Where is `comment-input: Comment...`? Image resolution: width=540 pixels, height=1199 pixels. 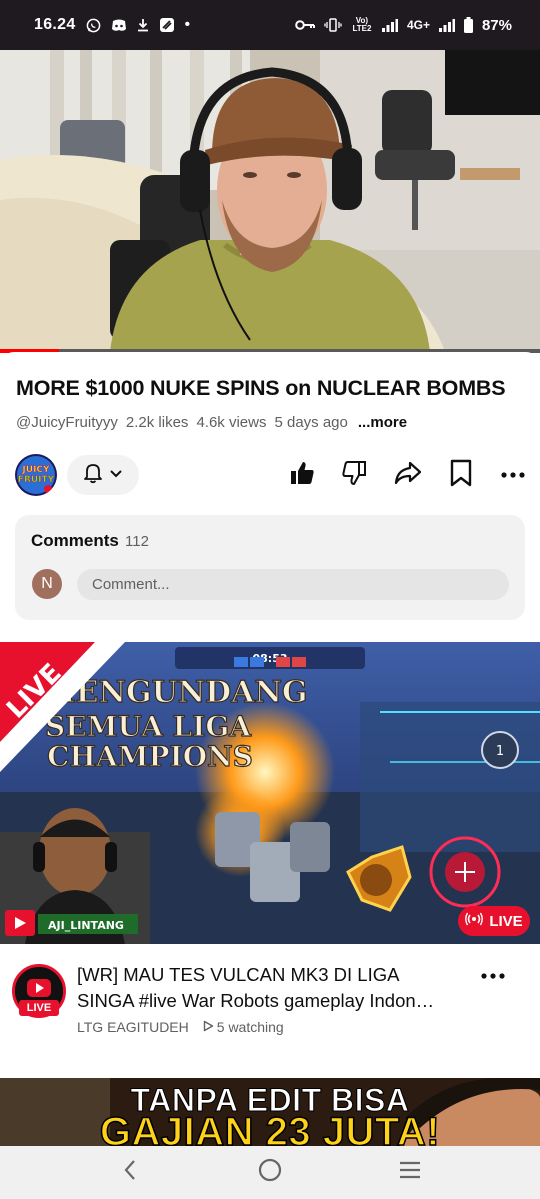 comment-input: Comment... is located at coordinates (293, 584).